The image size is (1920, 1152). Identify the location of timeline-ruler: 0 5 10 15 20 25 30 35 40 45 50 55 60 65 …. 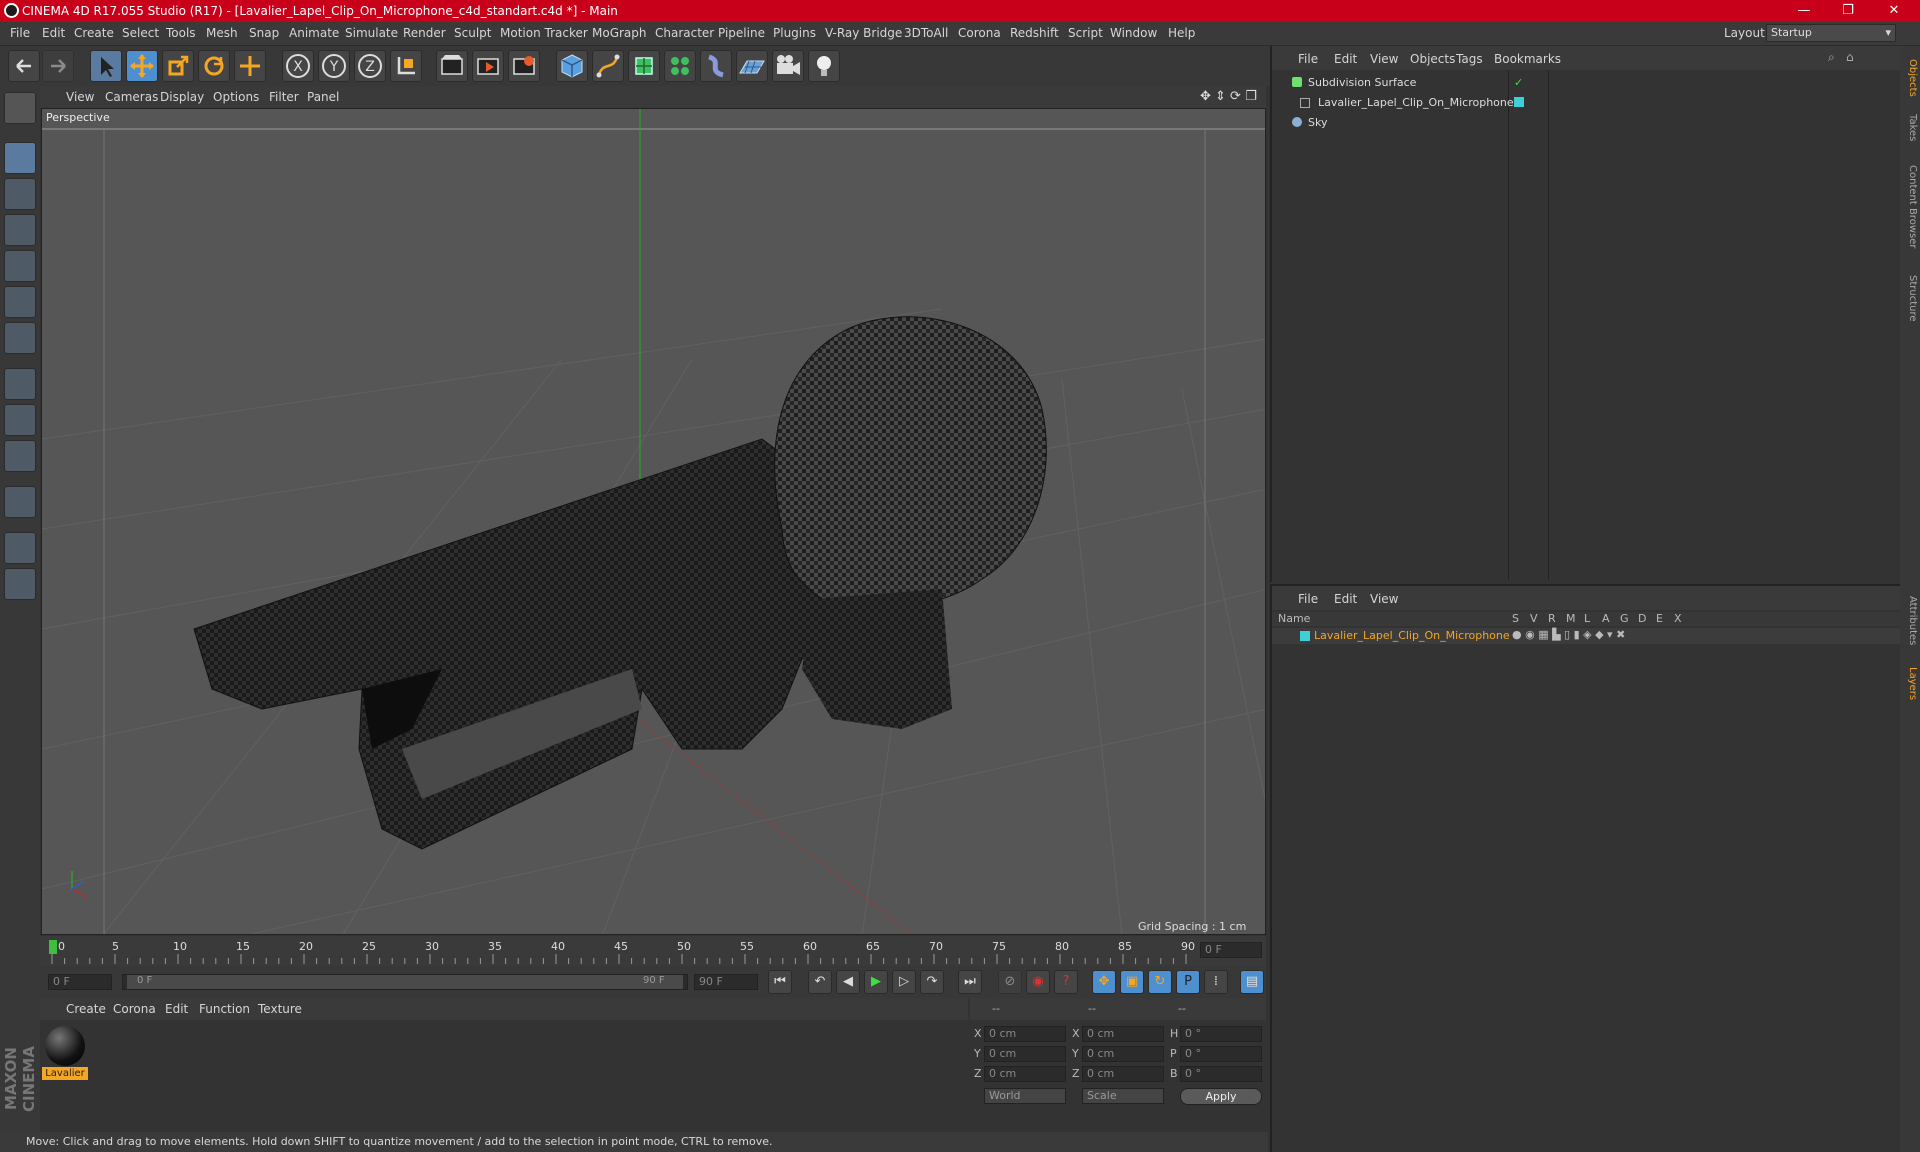
(653, 951).